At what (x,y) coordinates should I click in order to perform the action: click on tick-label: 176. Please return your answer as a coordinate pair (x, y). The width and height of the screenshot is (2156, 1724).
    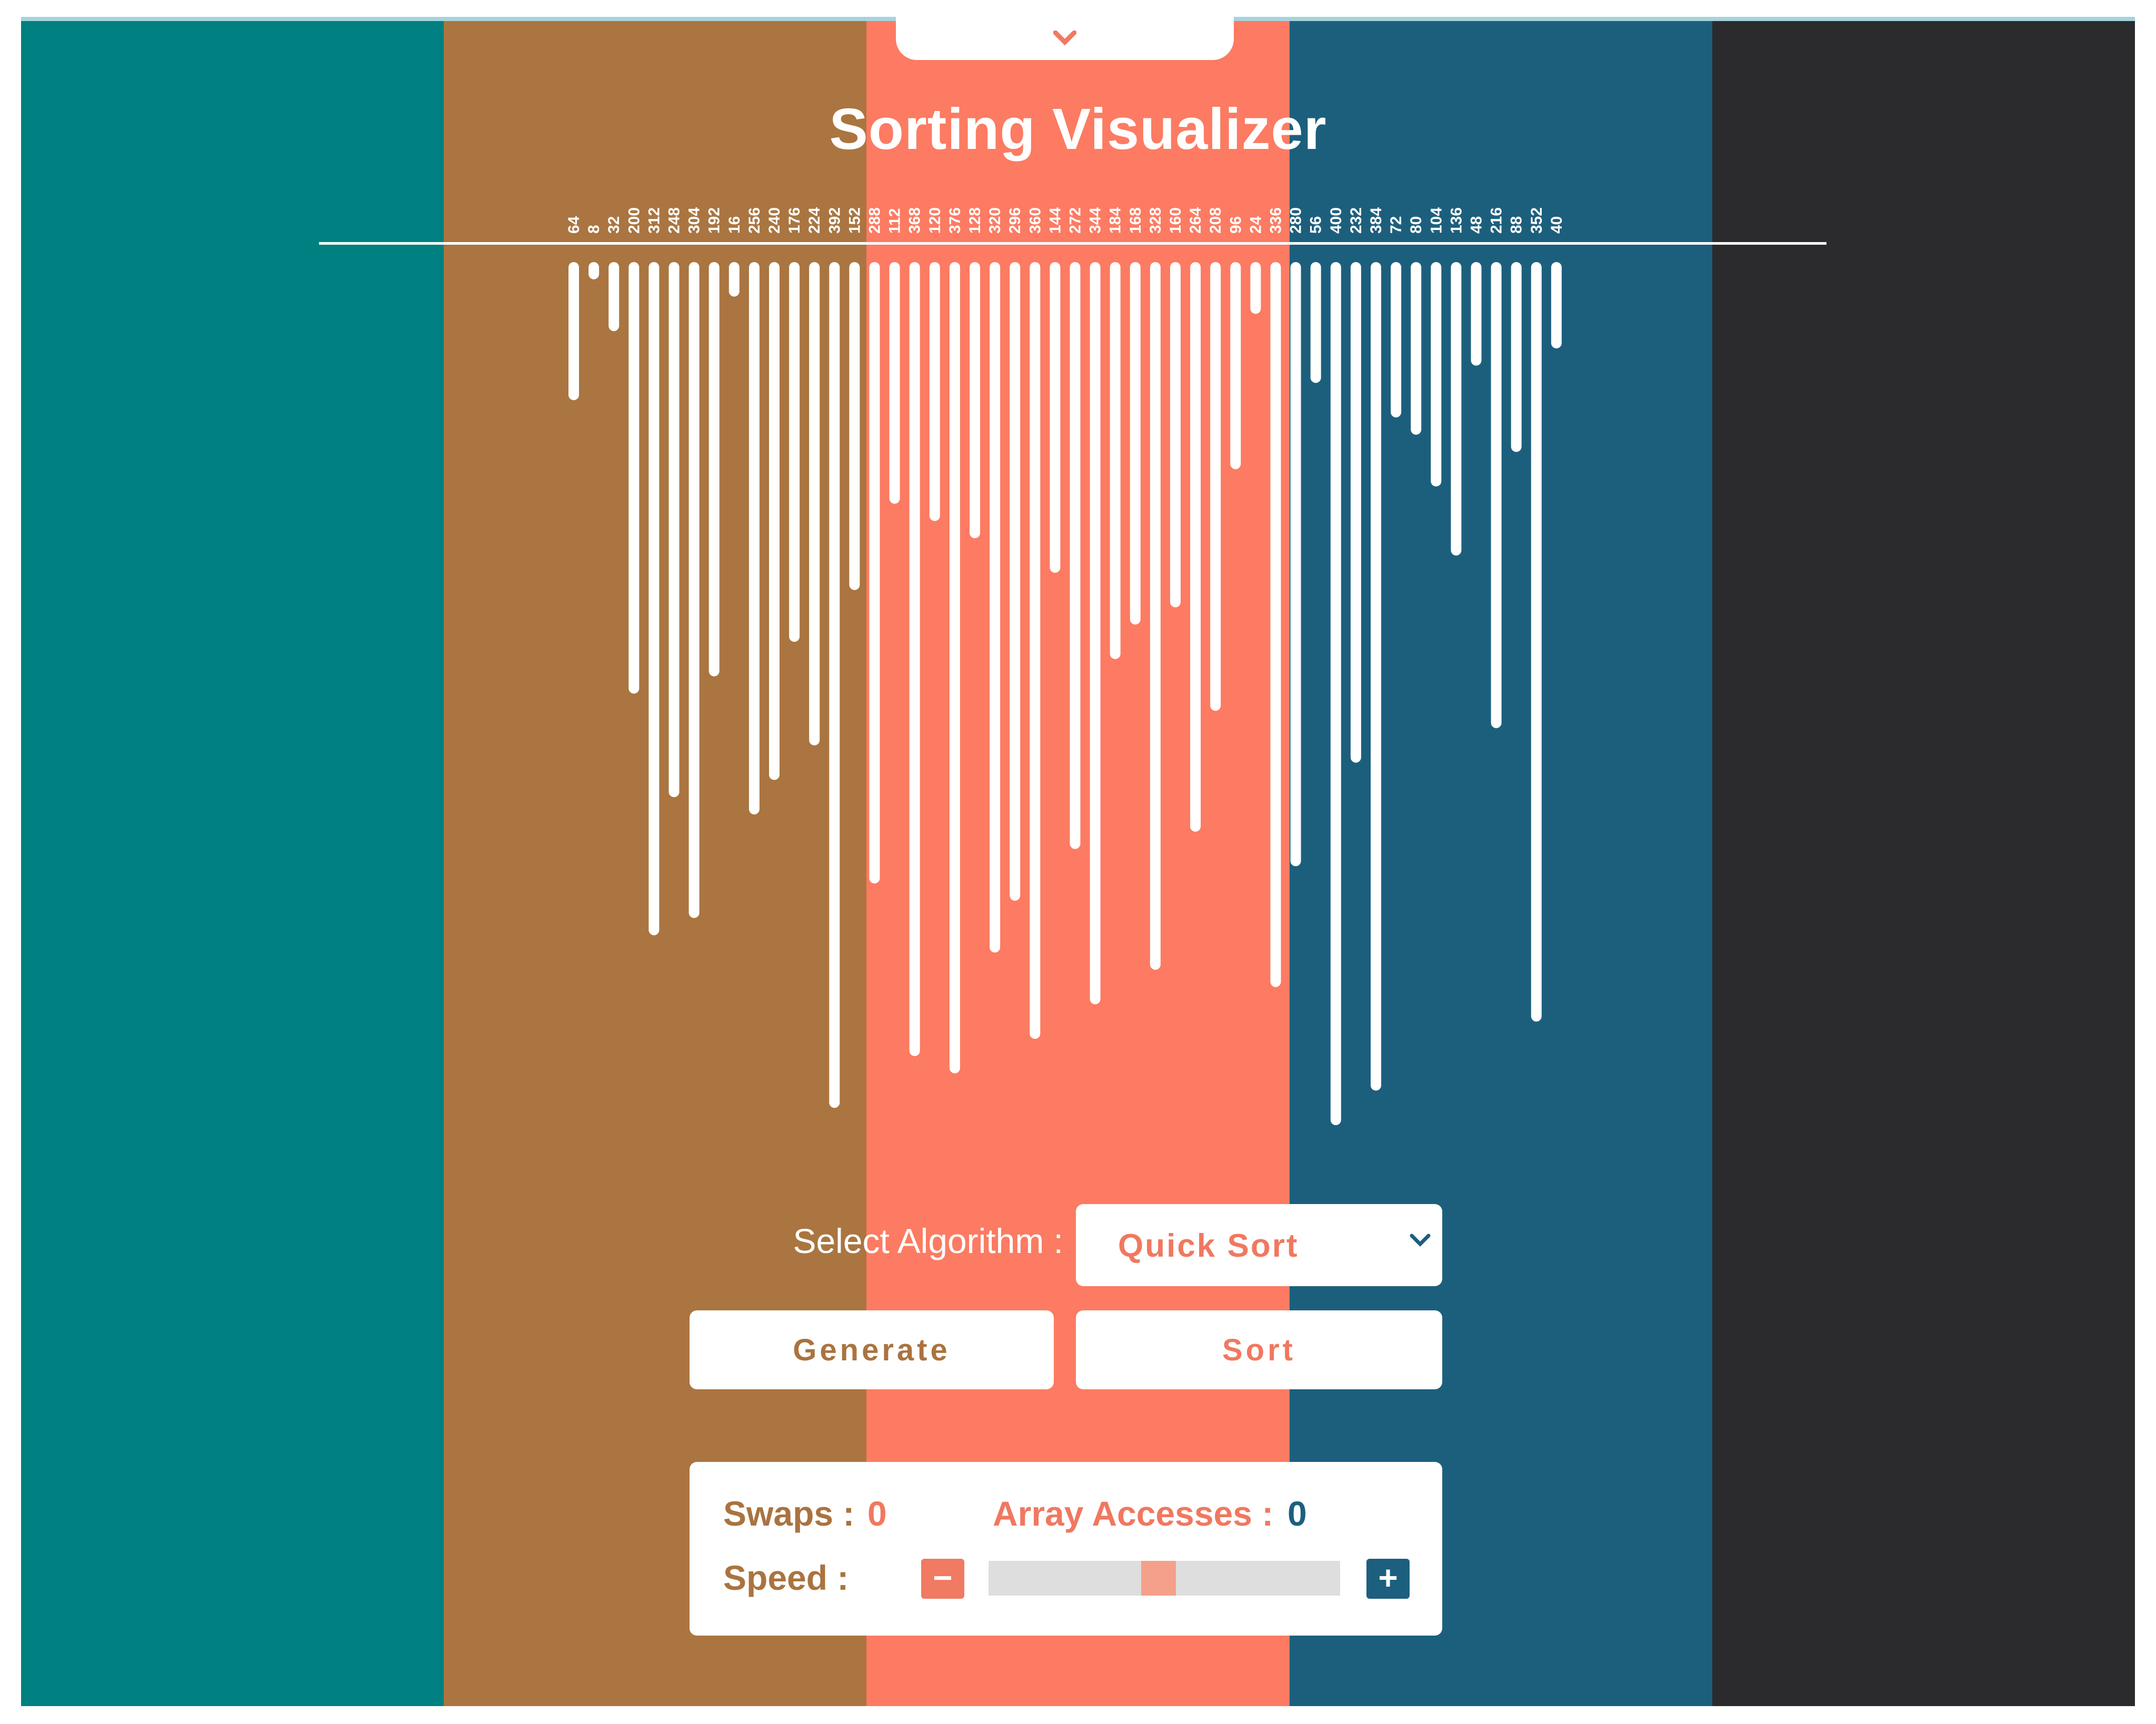
    Looking at the image, I should click on (794, 220).